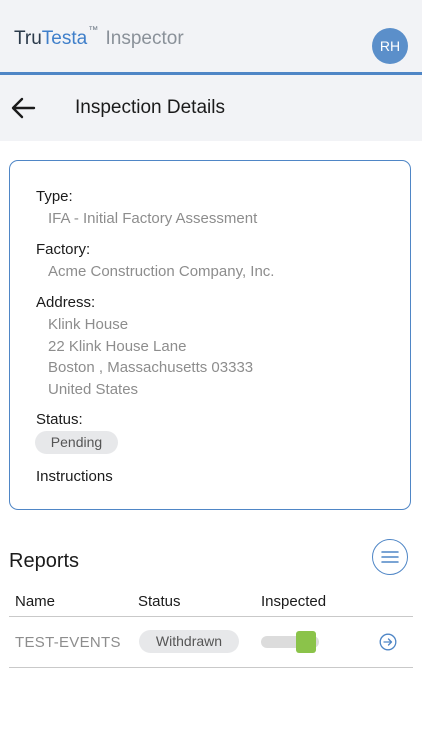  I want to click on menu-lines-icon, so click(390, 557).